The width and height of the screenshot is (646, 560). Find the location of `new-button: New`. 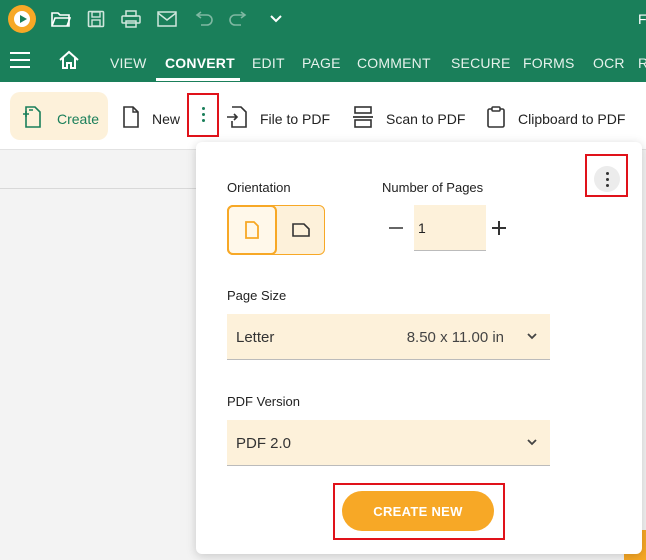

new-button: New is located at coordinates (151, 118).